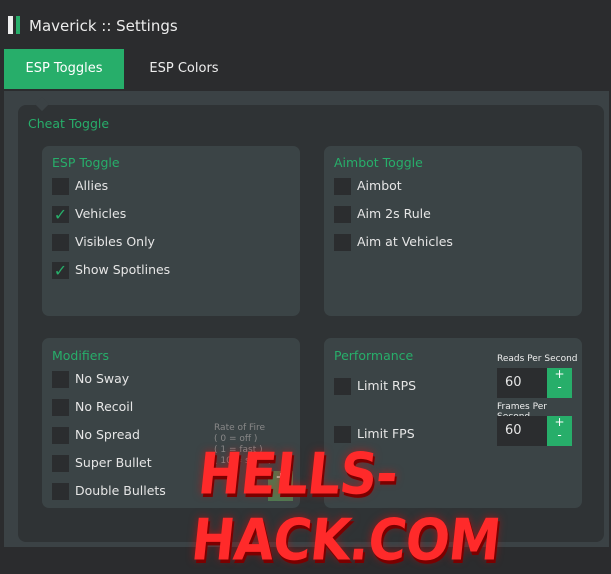 The image size is (611, 574). I want to click on checkbox-label: Super Bullet, so click(113, 462).